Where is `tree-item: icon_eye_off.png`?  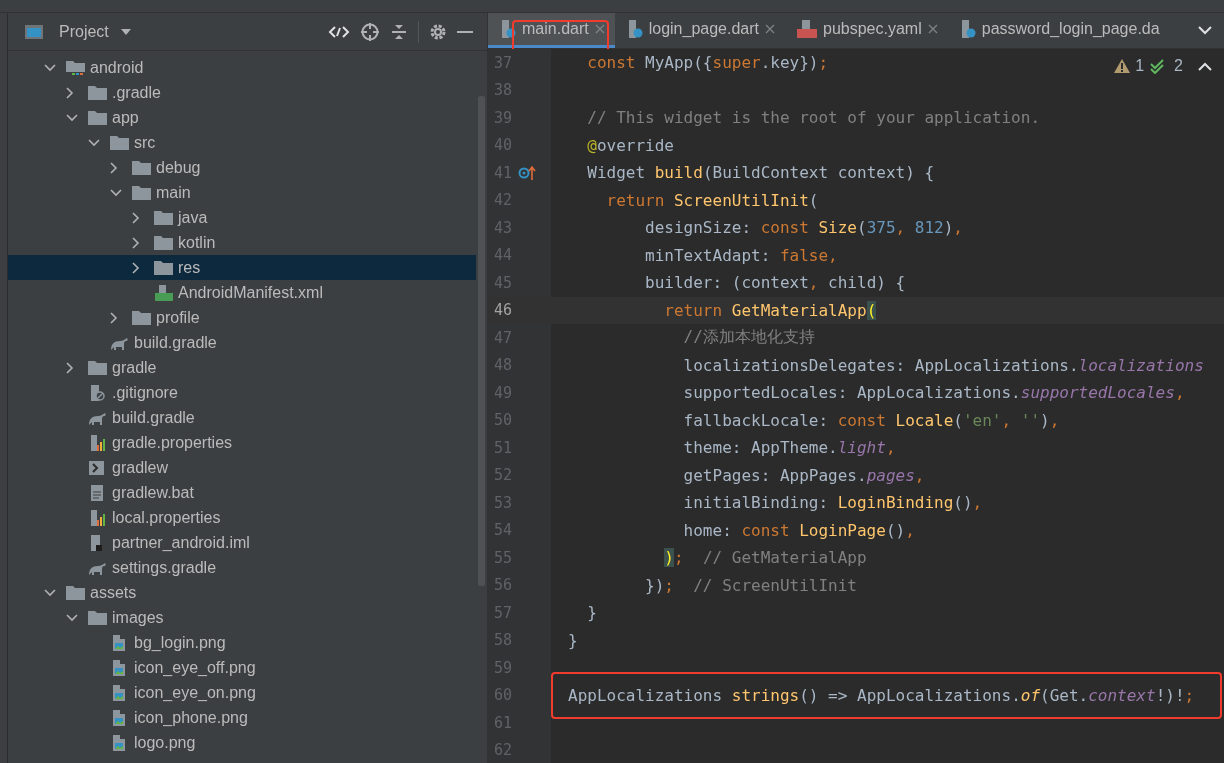
tree-item: icon_eye_off.png is located at coordinates (242, 667).